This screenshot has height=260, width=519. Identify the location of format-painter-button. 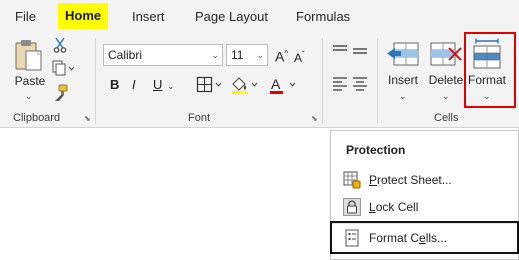
(61, 95).